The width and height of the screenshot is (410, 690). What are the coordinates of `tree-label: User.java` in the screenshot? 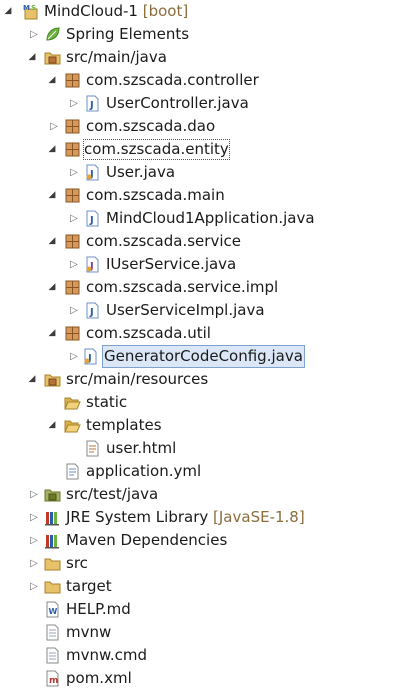 It's located at (140, 172).